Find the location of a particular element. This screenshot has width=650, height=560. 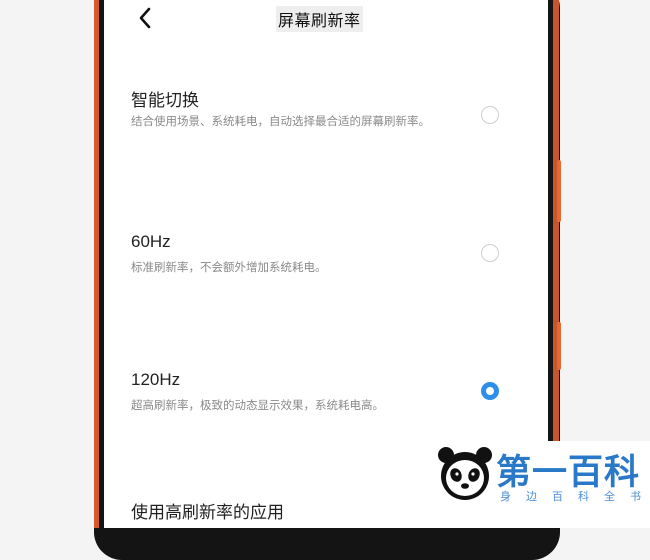

phone-edge-left is located at coordinates (96, 264).